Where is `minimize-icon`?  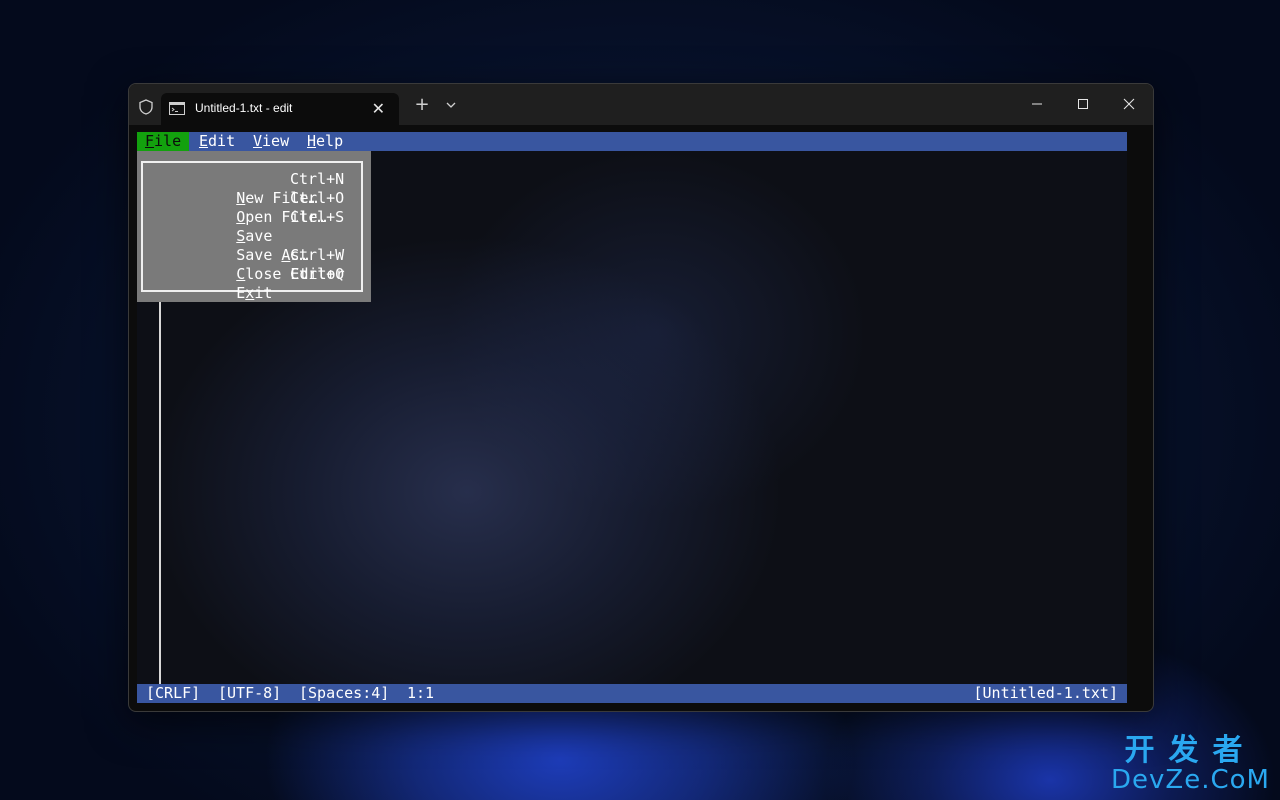
minimize-icon is located at coordinates (1037, 104).